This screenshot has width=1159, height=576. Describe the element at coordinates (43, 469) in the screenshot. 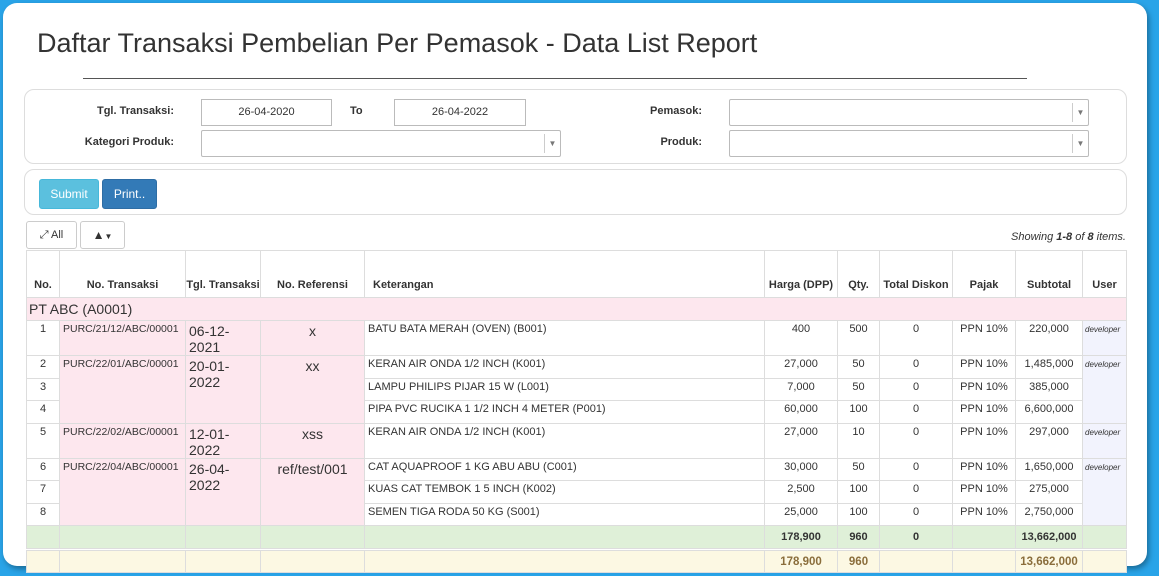

I see `row-no: 6` at that location.